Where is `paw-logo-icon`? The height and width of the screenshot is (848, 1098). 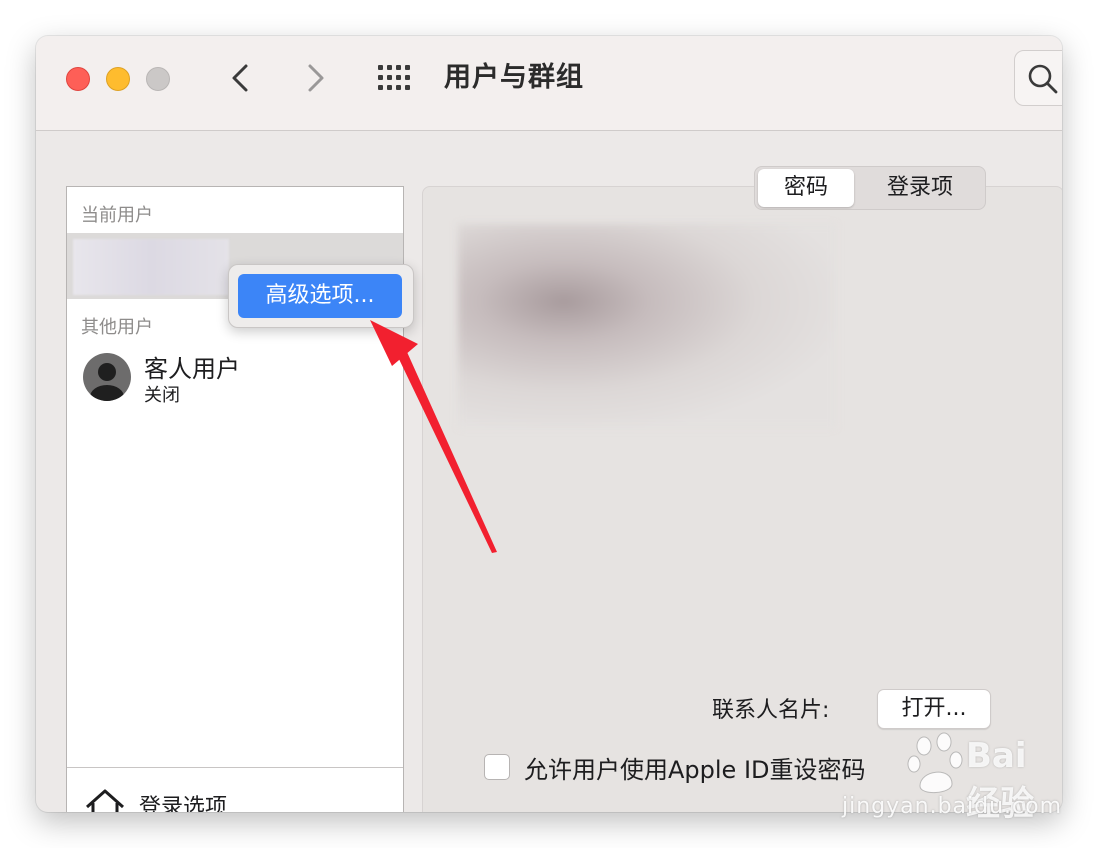 paw-logo-icon is located at coordinates (935, 762).